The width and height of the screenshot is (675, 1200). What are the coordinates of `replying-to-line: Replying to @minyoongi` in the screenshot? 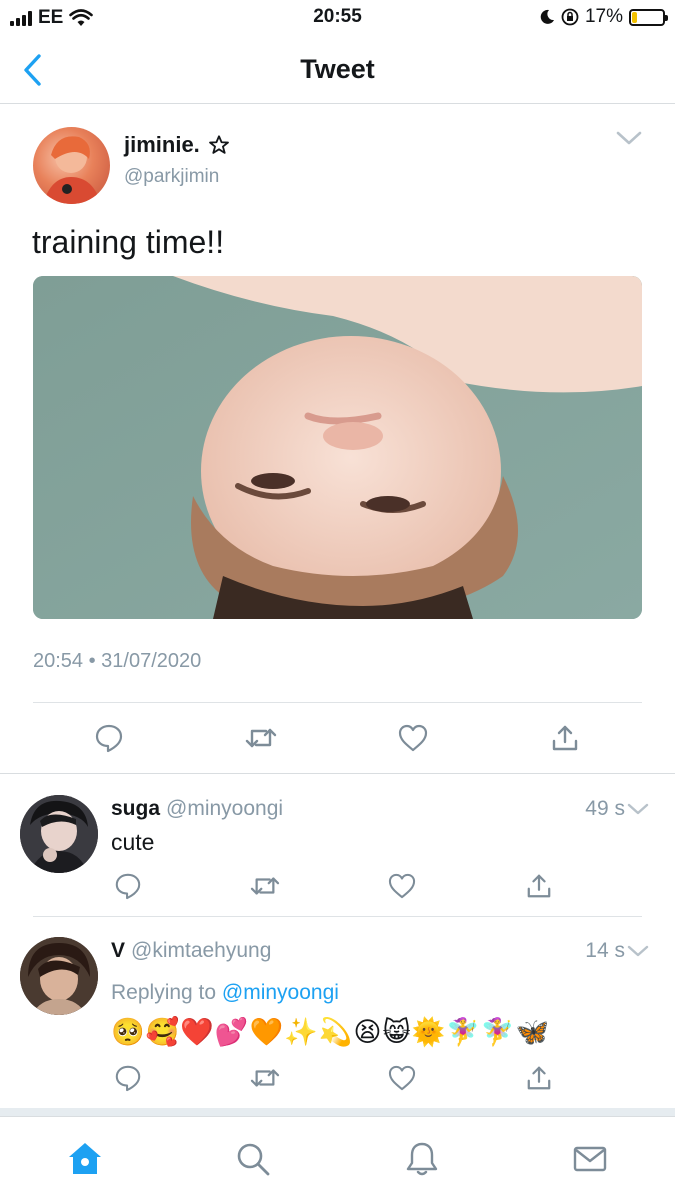 It's located at (225, 993).